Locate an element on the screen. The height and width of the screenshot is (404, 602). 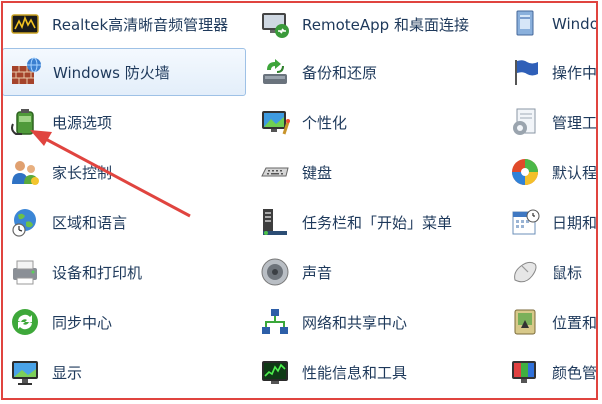
item-label: 性能信息和工具 is located at coordinates (355, 372).